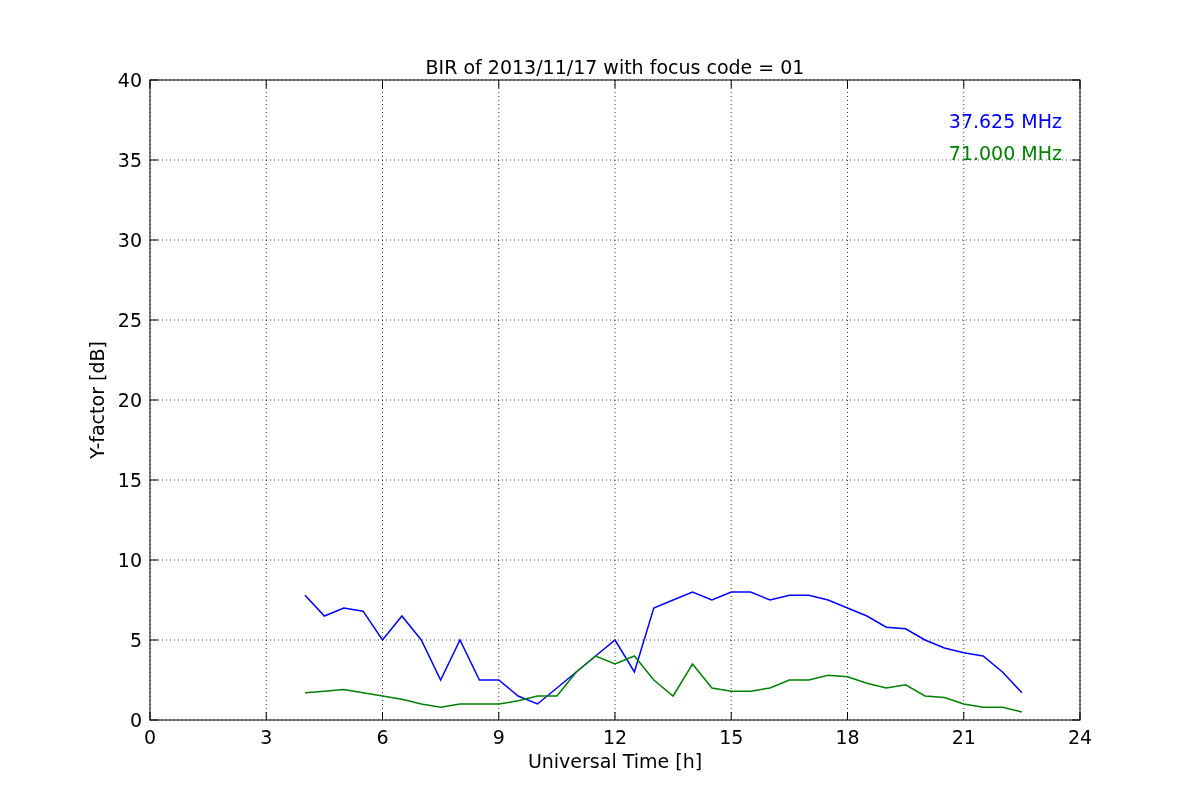  Describe the element at coordinates (129, 320) in the screenshot. I see `tick-label: 25` at that location.